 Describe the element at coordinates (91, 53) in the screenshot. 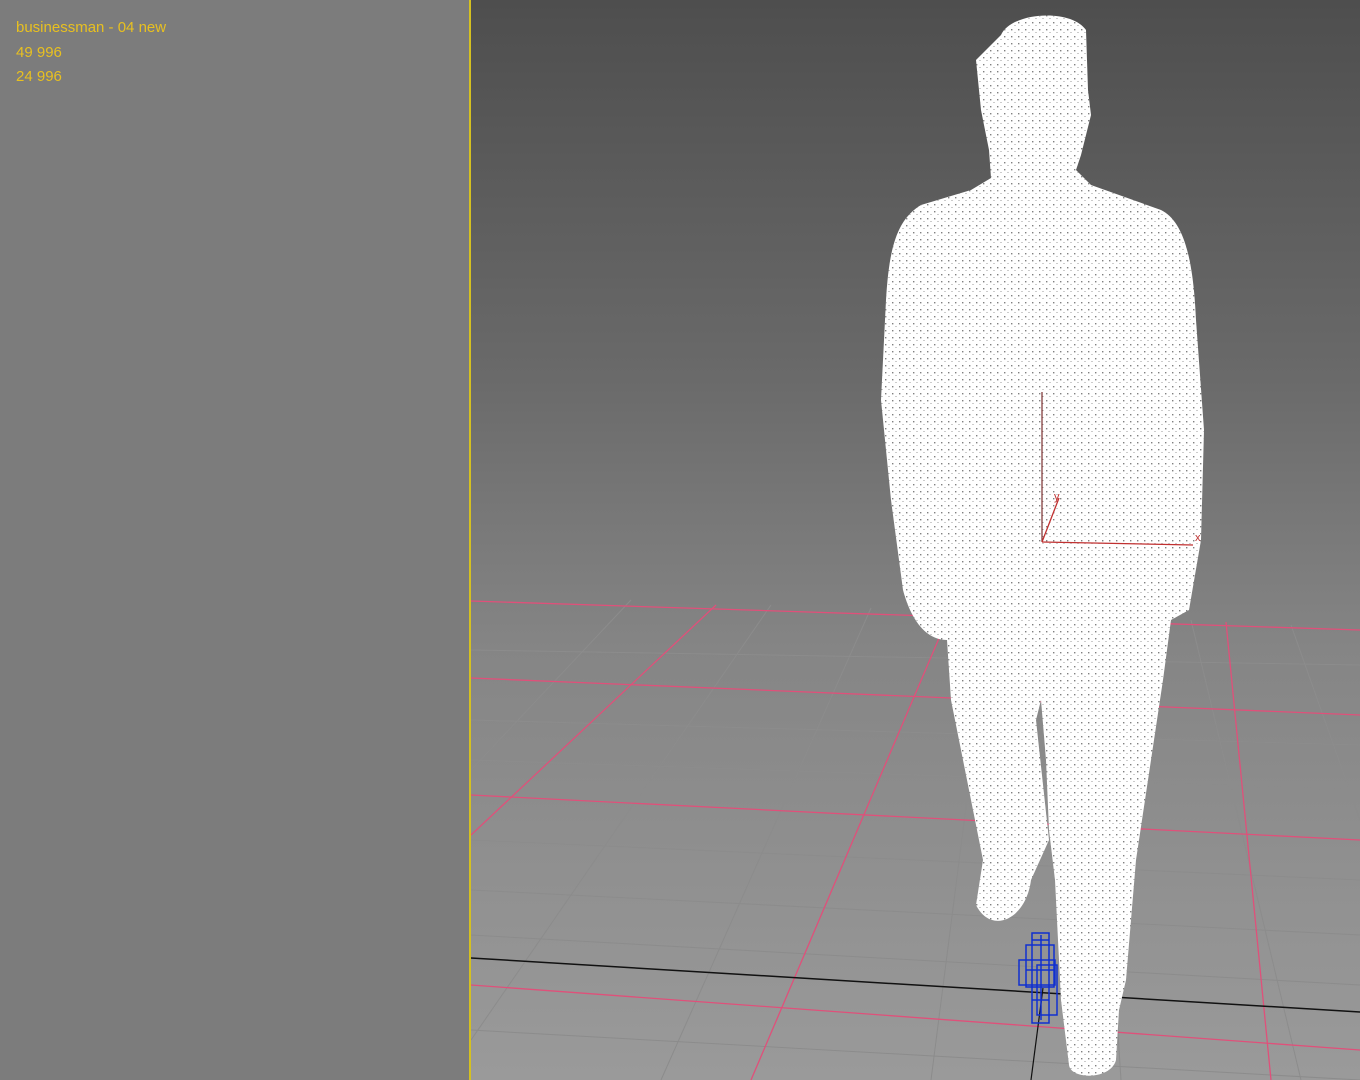

I see `viewport-statistics: businessman - 04 new 49 996 24 996` at that location.